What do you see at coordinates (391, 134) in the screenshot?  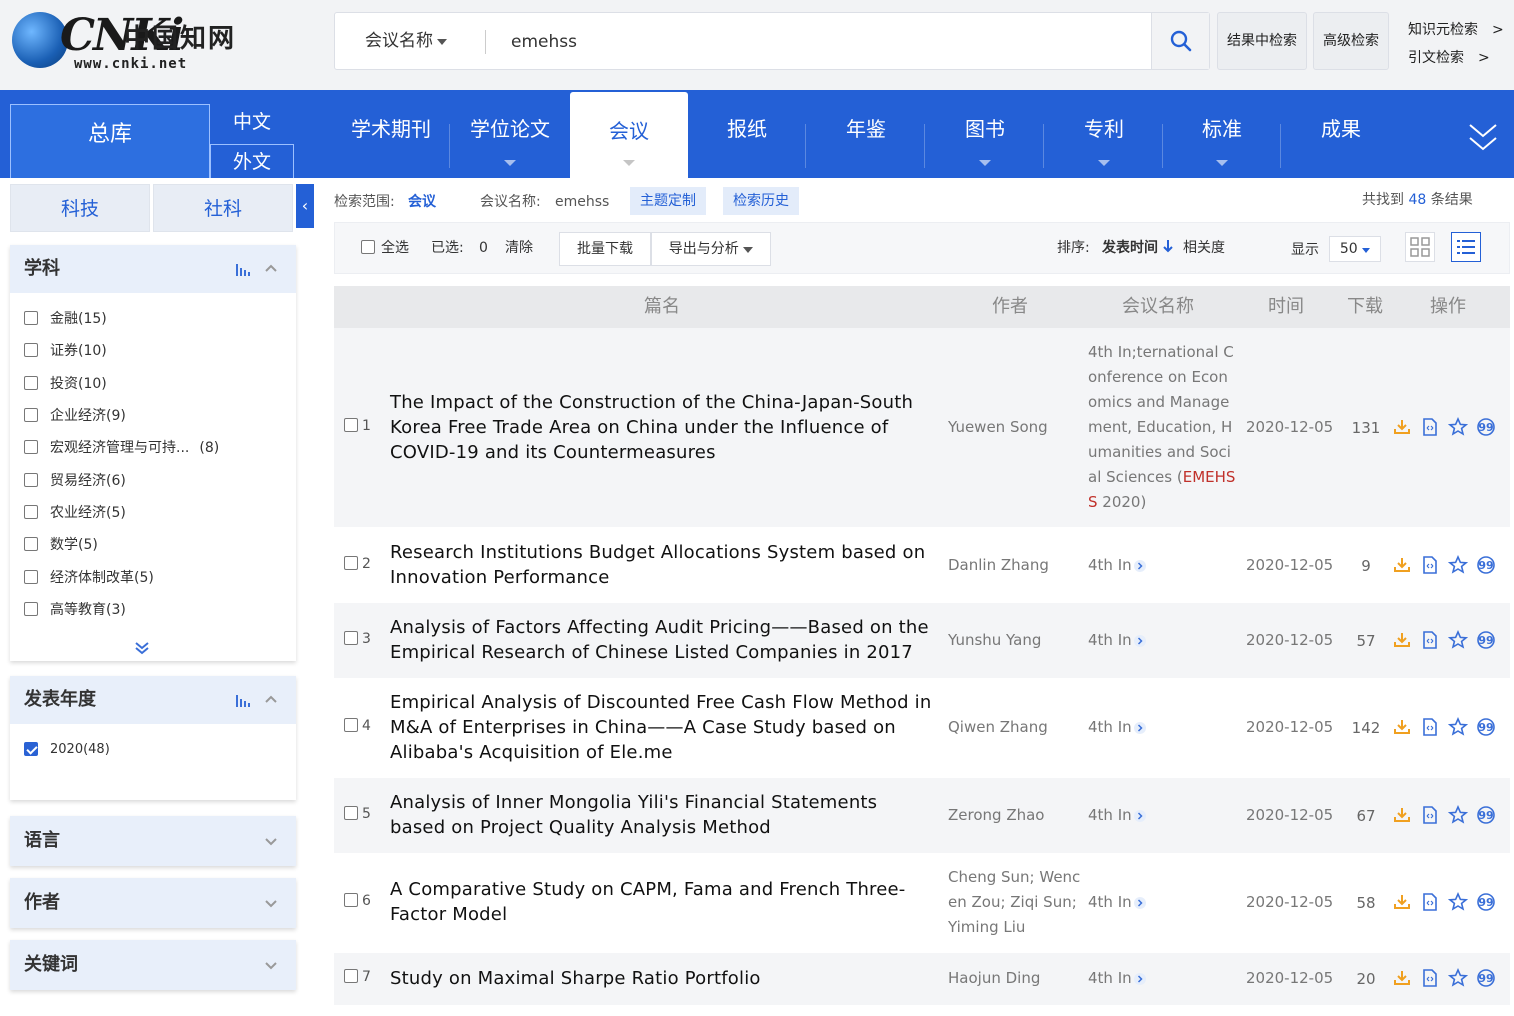 I see `tab-journals: 学术期刊` at bounding box center [391, 134].